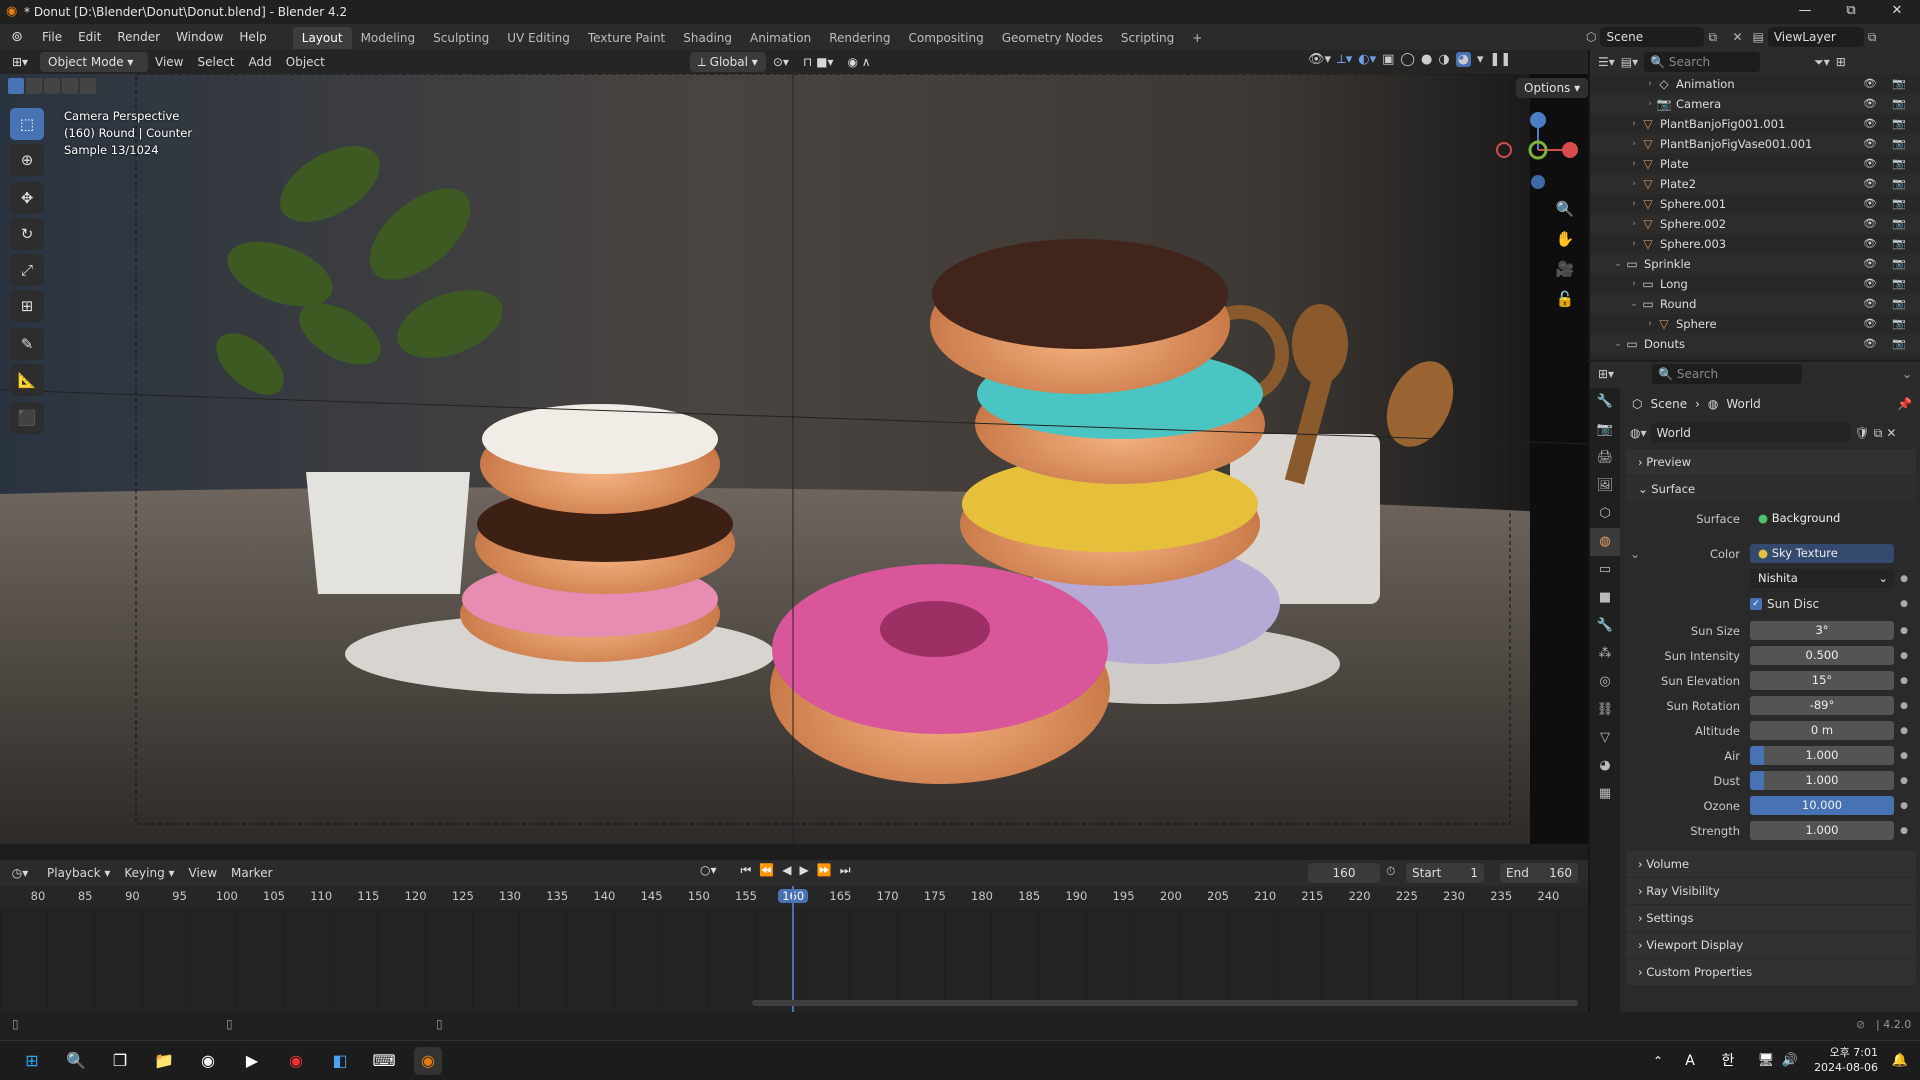 The height and width of the screenshot is (1080, 1920). Describe the element at coordinates (804, 870) in the screenshot. I see `play-icon: ▶` at that location.